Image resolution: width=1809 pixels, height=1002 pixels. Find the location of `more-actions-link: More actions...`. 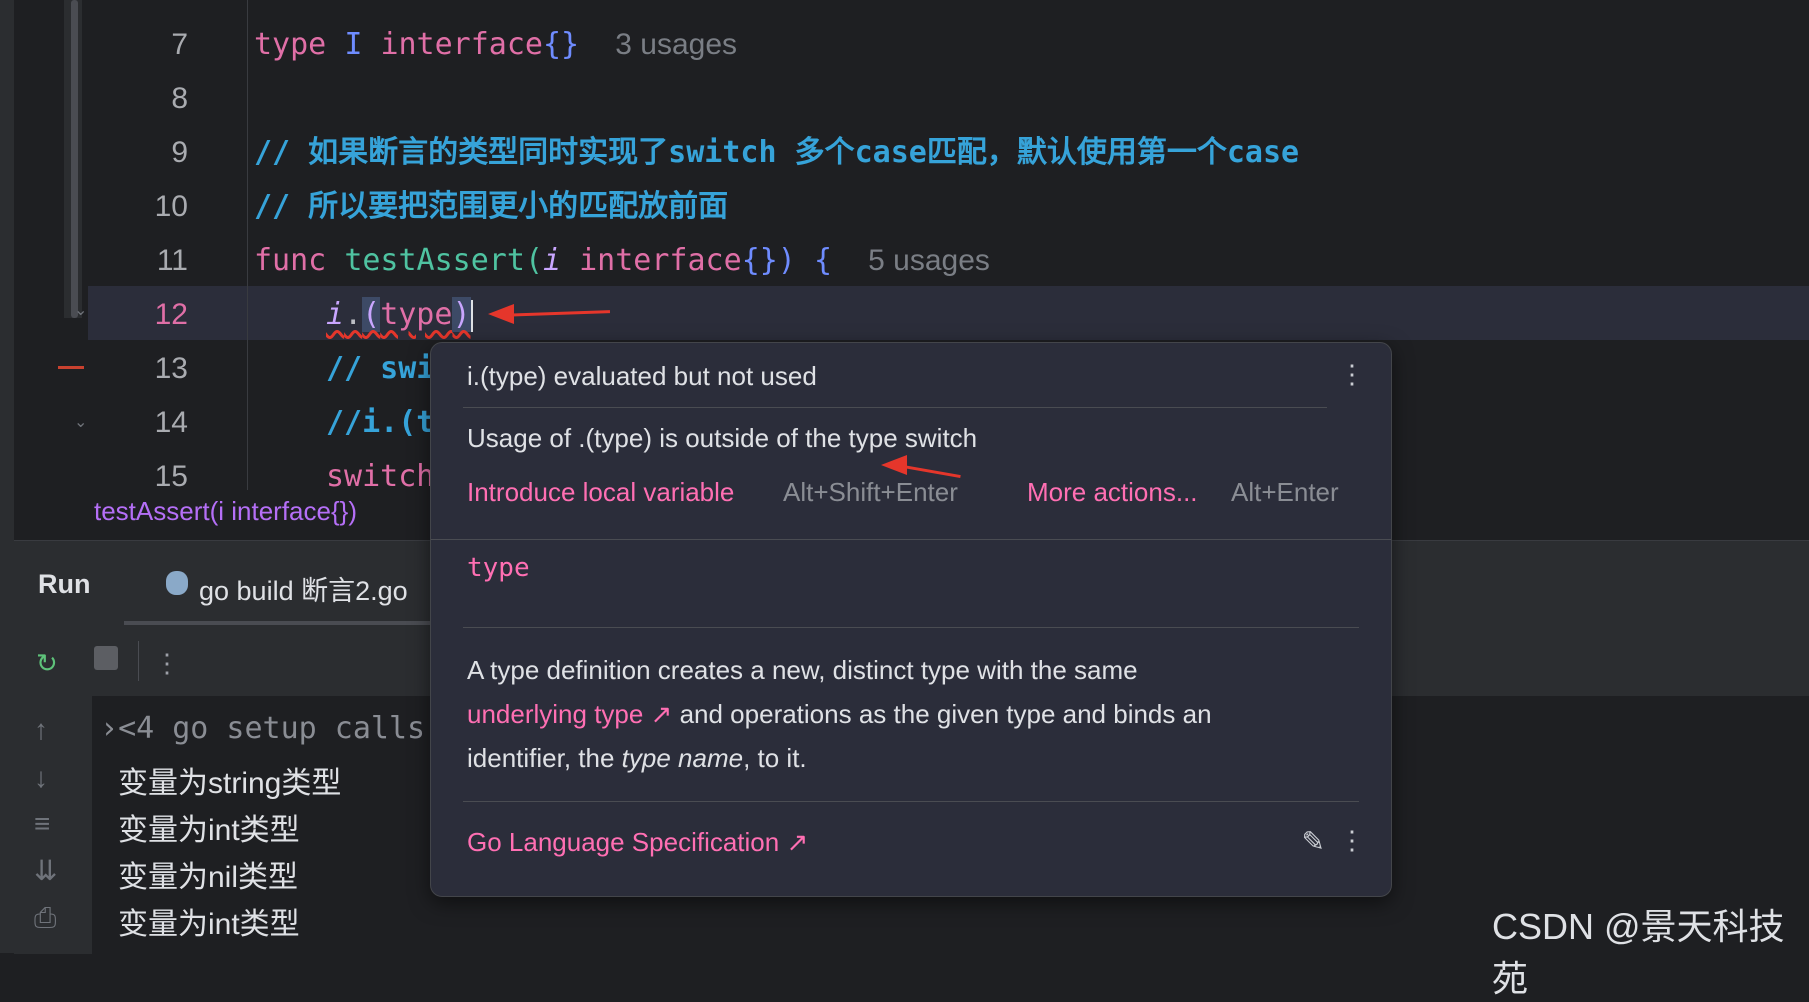

more-actions-link: More actions... is located at coordinates (1112, 492).